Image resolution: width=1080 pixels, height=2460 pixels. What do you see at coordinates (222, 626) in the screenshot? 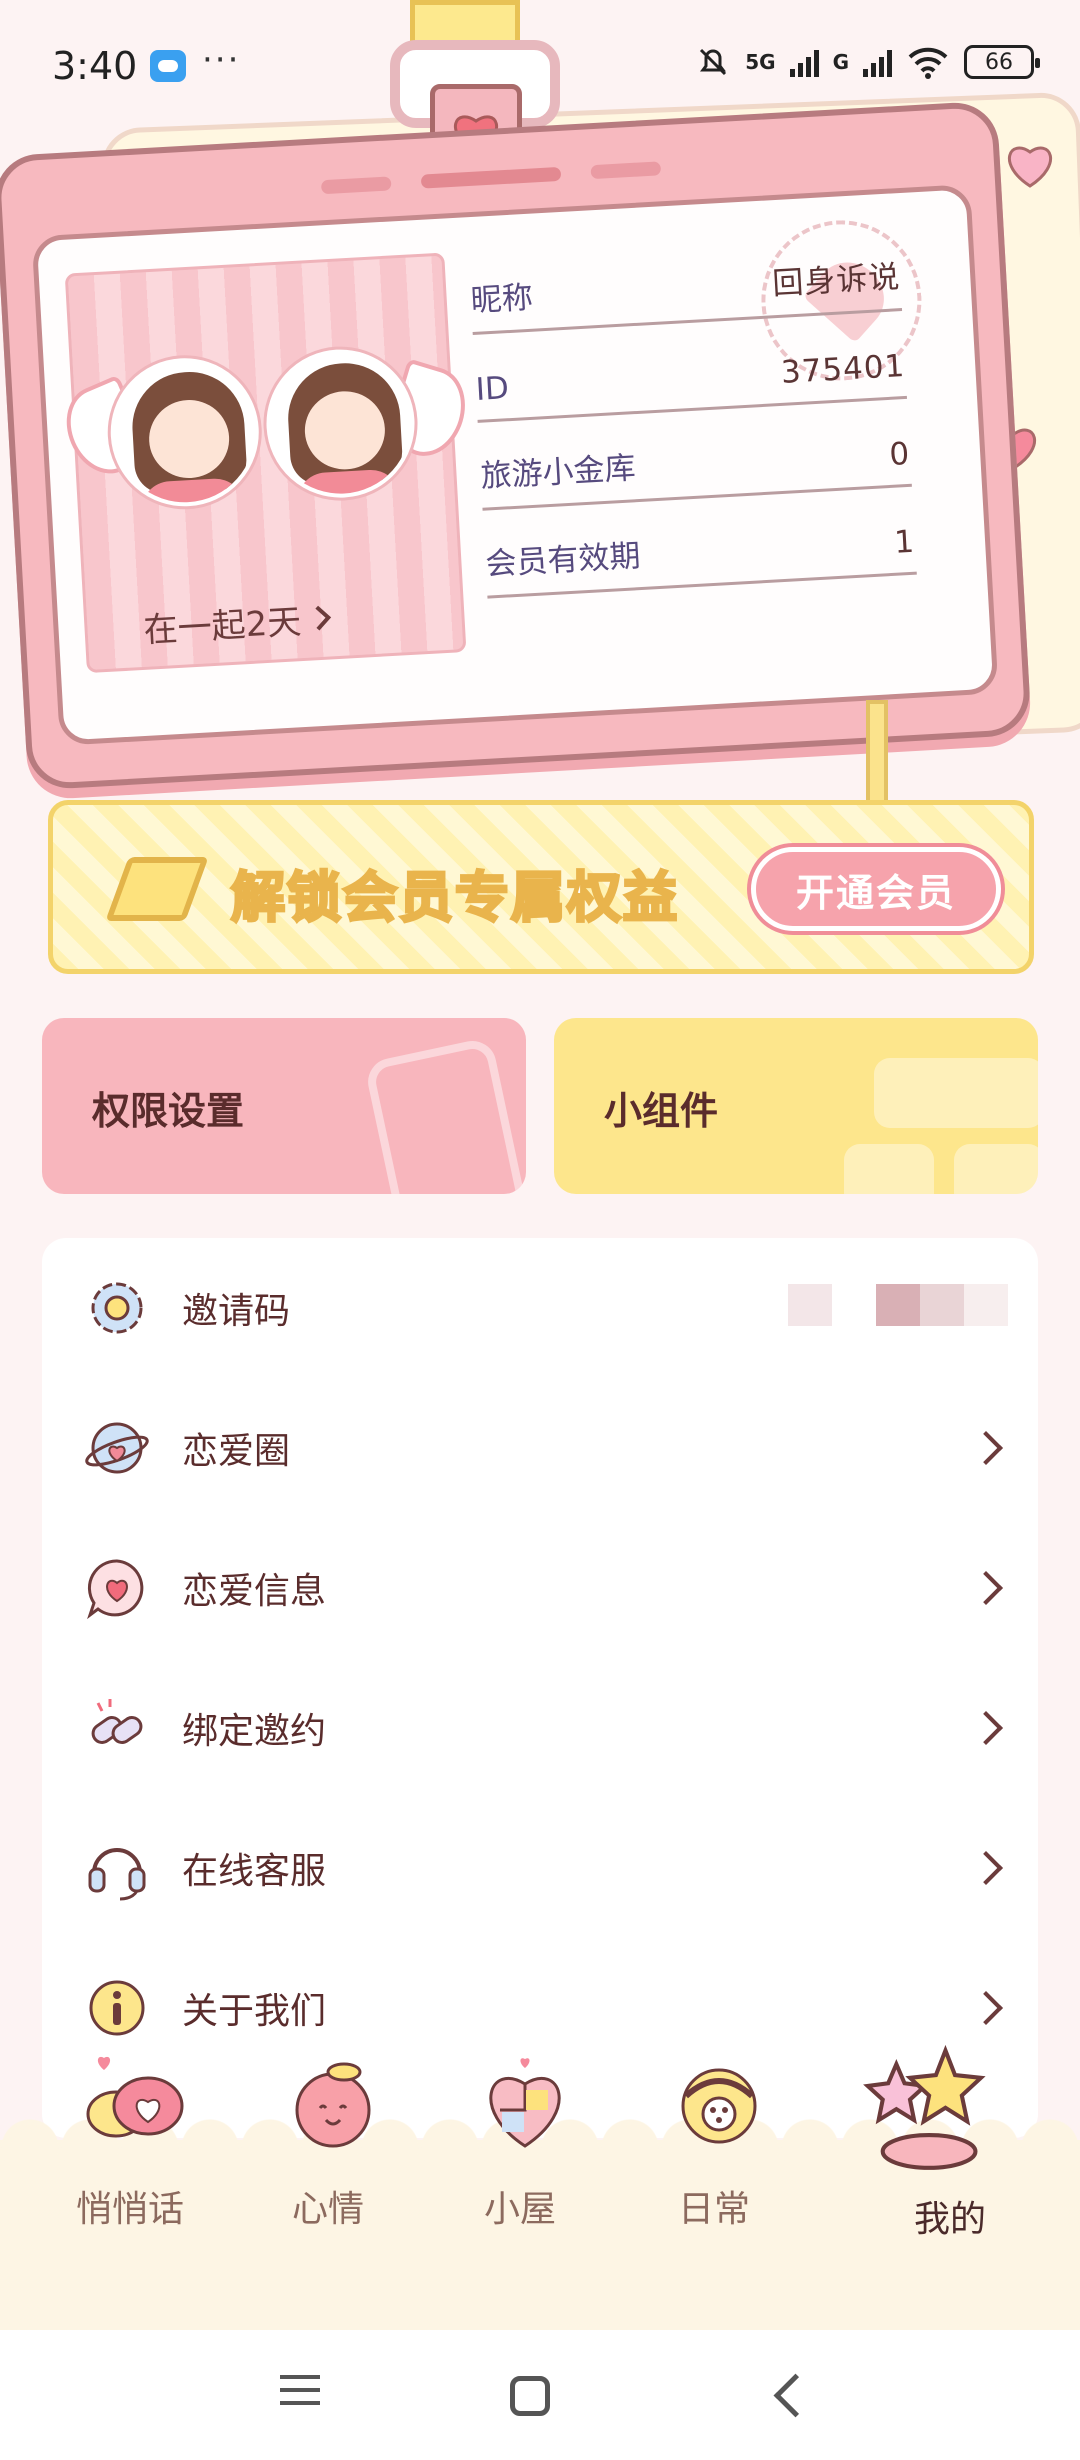
I see `together-days-text: 在一起2天` at bounding box center [222, 626].